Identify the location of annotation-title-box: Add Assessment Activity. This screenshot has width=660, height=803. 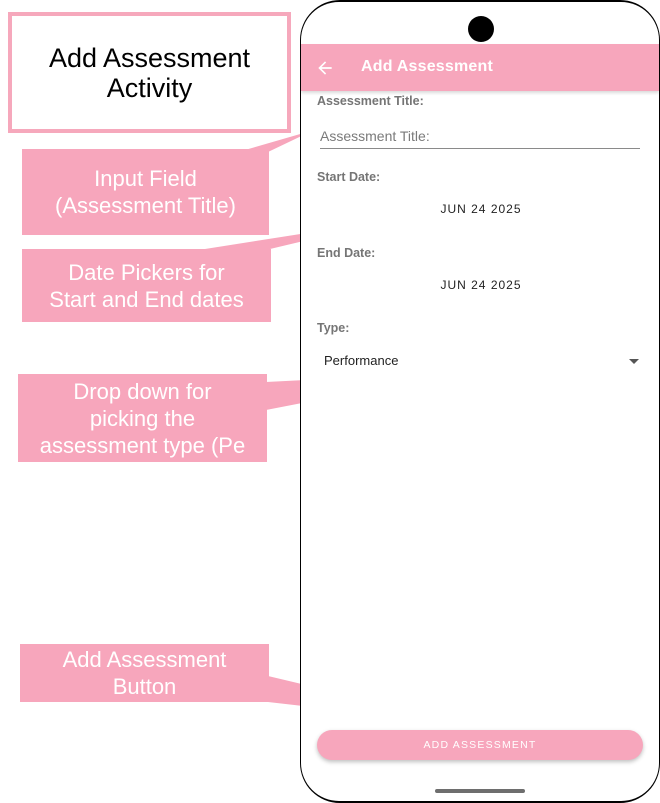
(149, 72).